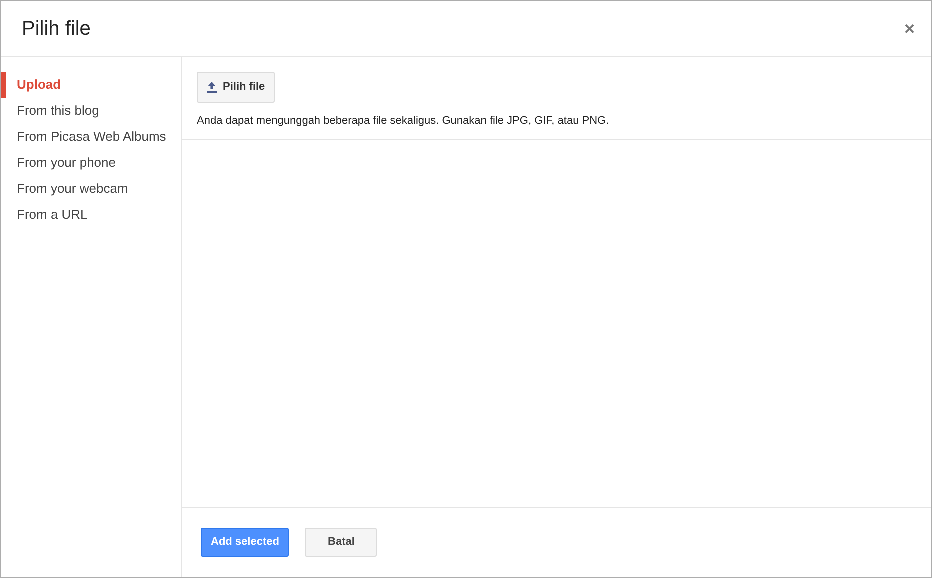 The width and height of the screenshot is (932, 578). Describe the element at coordinates (91, 85) in the screenshot. I see `sidebar-item: Upload` at that location.